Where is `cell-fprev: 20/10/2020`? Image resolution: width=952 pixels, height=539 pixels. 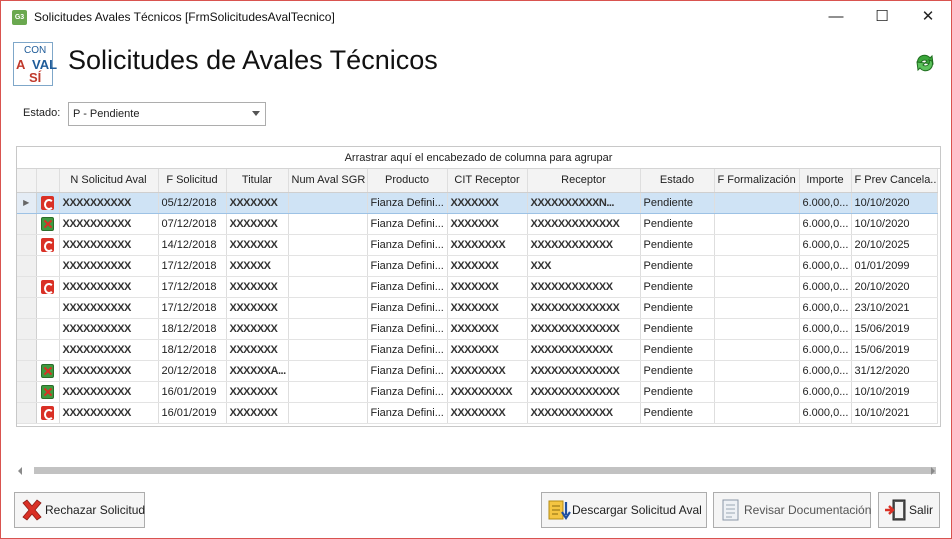 cell-fprev: 20/10/2020 is located at coordinates (894, 287).